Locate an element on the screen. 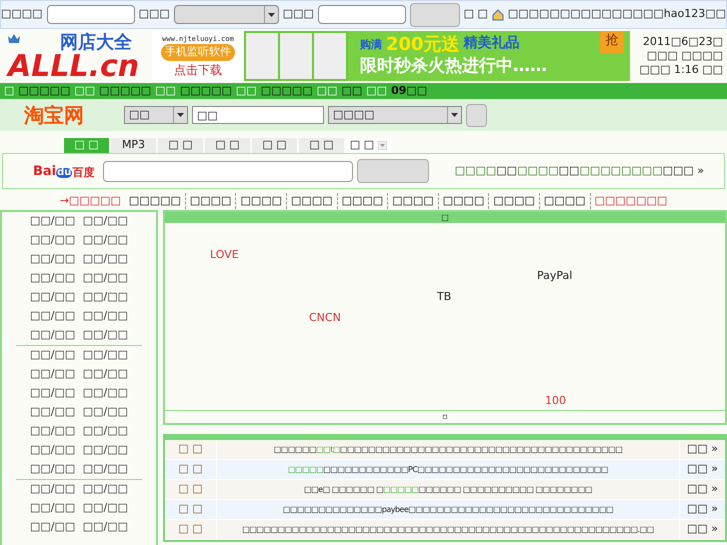  ad-text: 购满 is located at coordinates (371, 45).